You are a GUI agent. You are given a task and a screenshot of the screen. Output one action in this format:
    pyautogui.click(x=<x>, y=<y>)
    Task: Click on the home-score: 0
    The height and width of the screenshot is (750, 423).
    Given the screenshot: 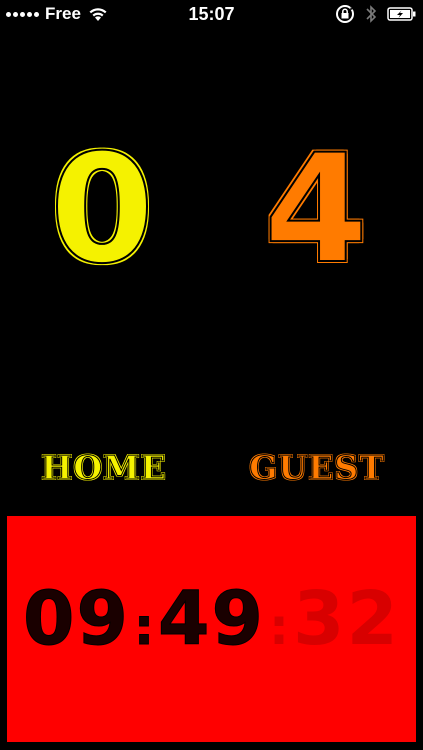 What is the action you would take?
    pyautogui.click(x=100, y=210)
    